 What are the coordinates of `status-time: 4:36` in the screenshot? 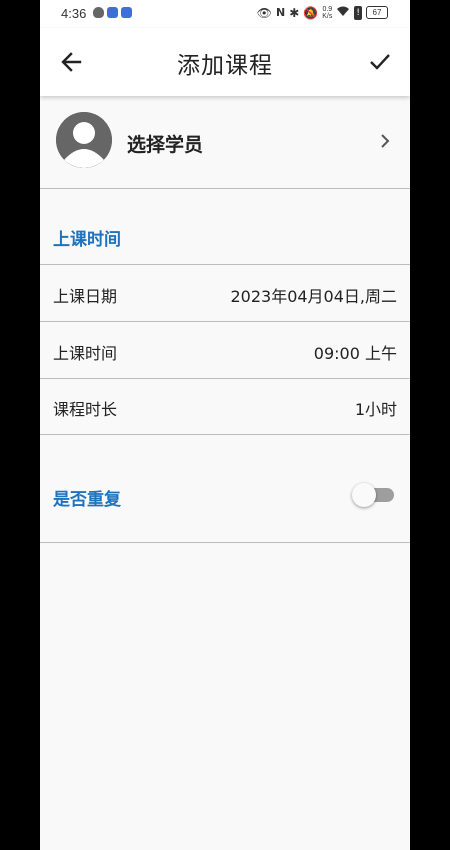 It's located at (74, 13).